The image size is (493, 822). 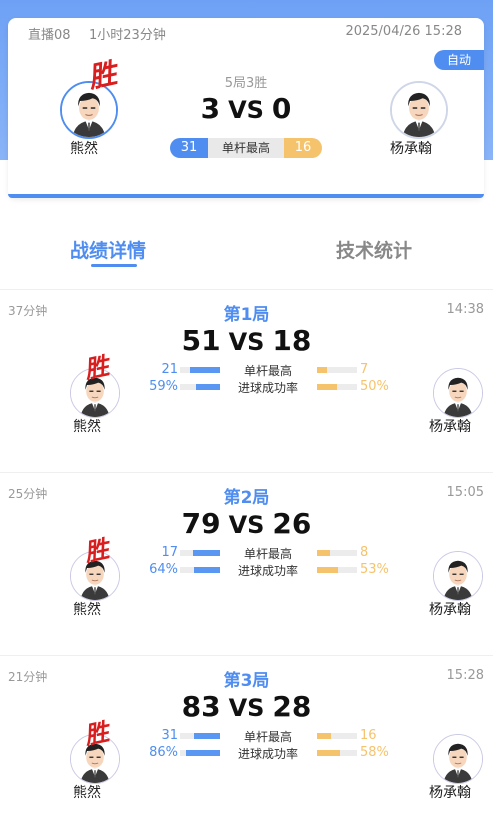 I want to click on stat-left-value: 64%, so click(x=163, y=569).